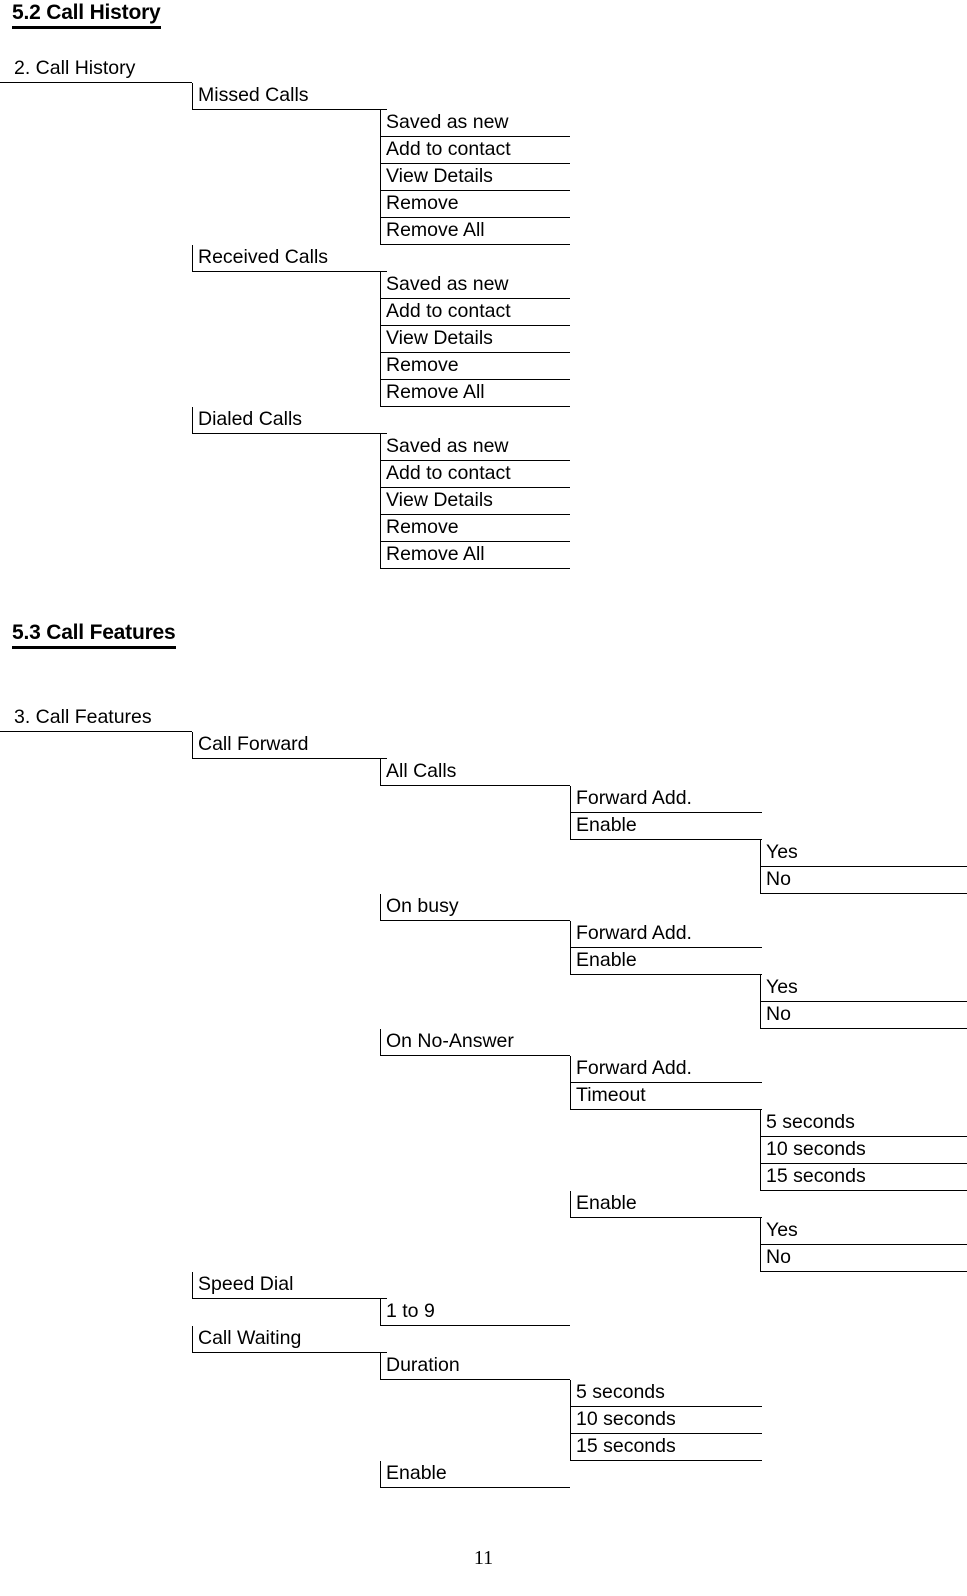 The height and width of the screenshot is (1596, 967). I want to click on tree-node-label: 3. Call Features, so click(83, 717).